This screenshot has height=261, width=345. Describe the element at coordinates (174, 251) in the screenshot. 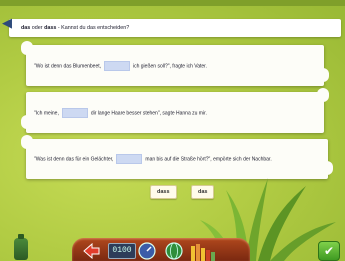

I see `globe-icon` at that location.